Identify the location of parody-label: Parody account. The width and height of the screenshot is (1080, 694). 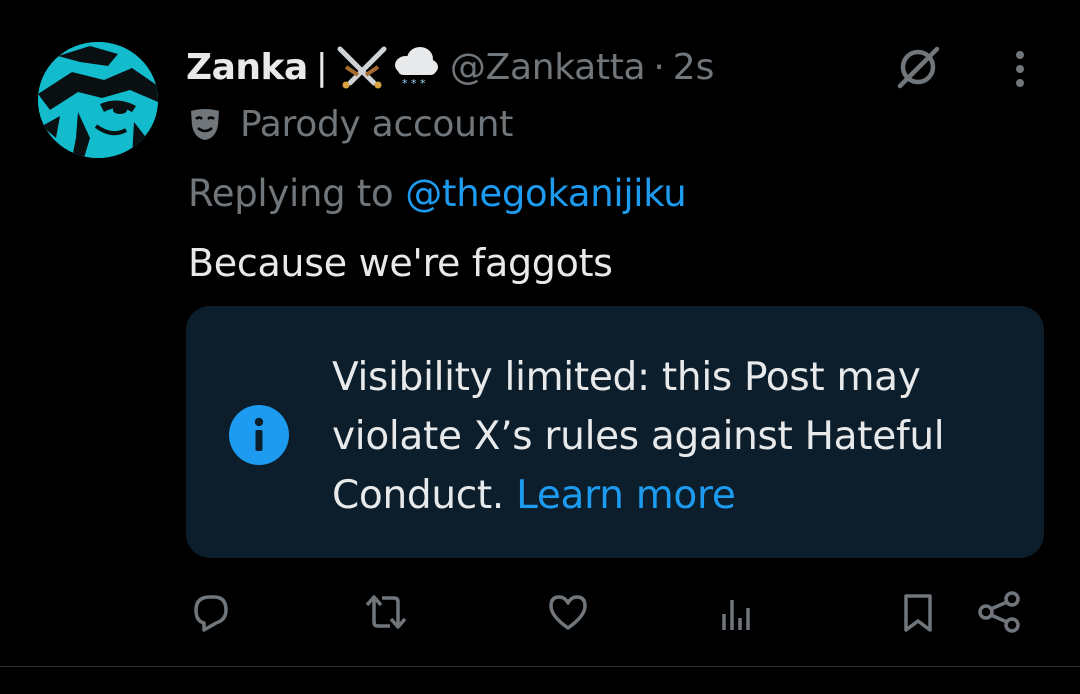
(377, 124).